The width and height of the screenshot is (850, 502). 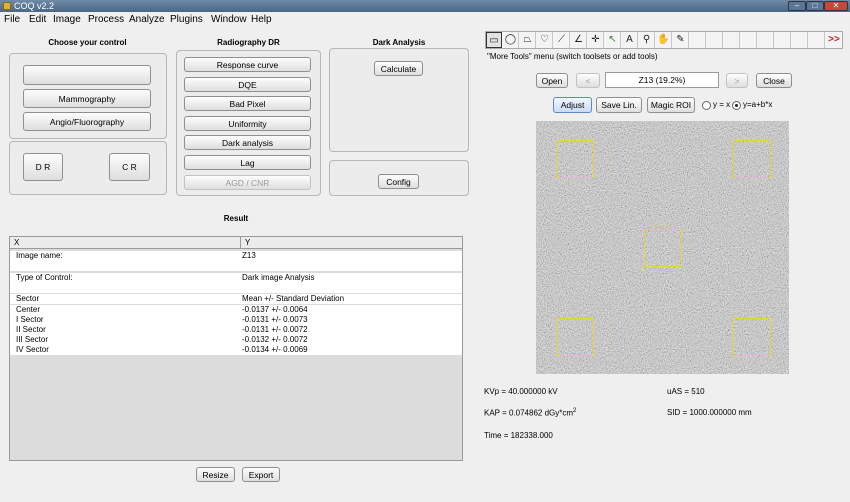 What do you see at coordinates (7, 6) in the screenshot?
I see `app-icon` at bounding box center [7, 6].